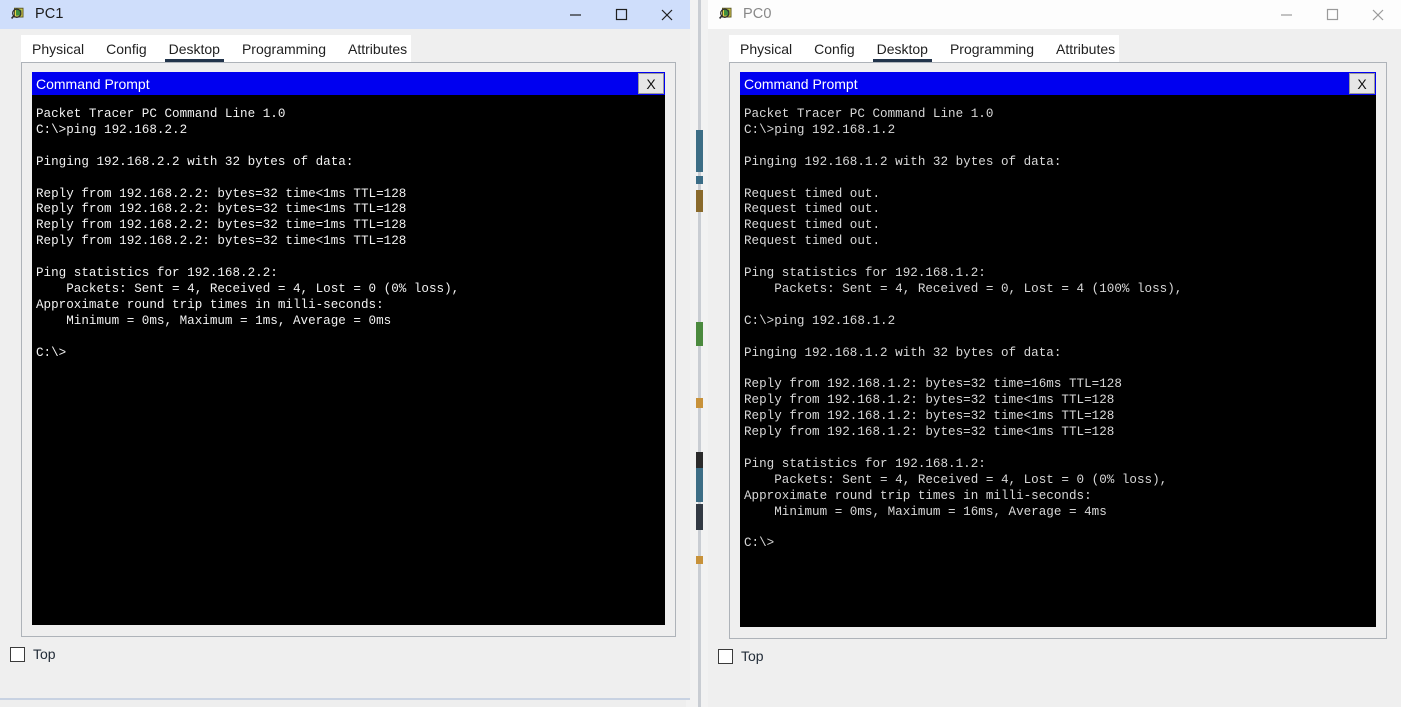  Describe the element at coordinates (345, 649) in the screenshot. I see `footer-pc1: Top` at that location.